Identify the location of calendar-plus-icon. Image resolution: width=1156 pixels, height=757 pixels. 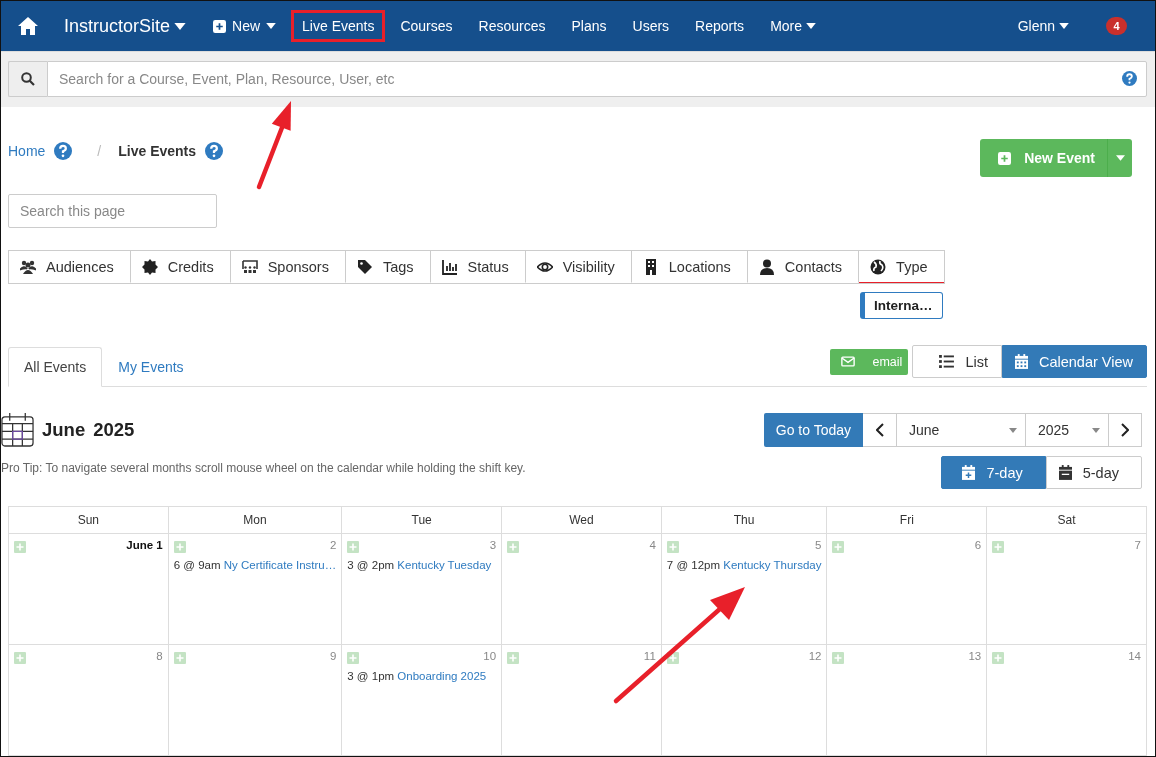
(969, 472).